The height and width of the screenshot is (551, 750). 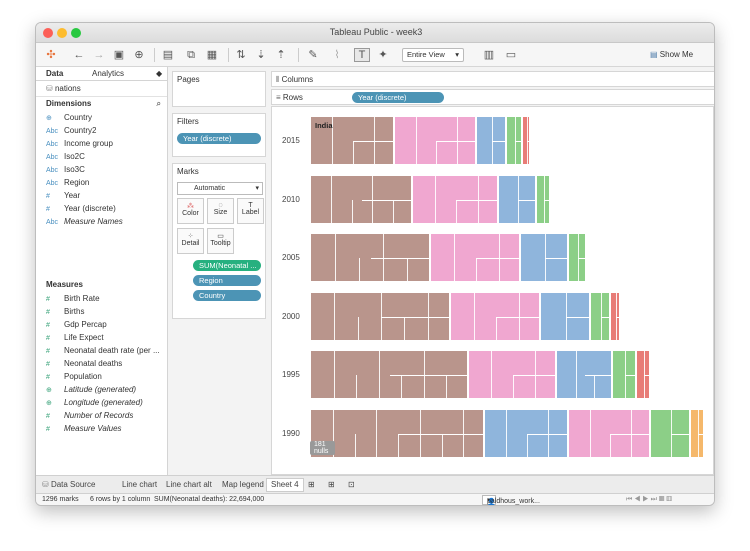 I want to click on field-item: Abc Iso3C, so click(x=101, y=169).